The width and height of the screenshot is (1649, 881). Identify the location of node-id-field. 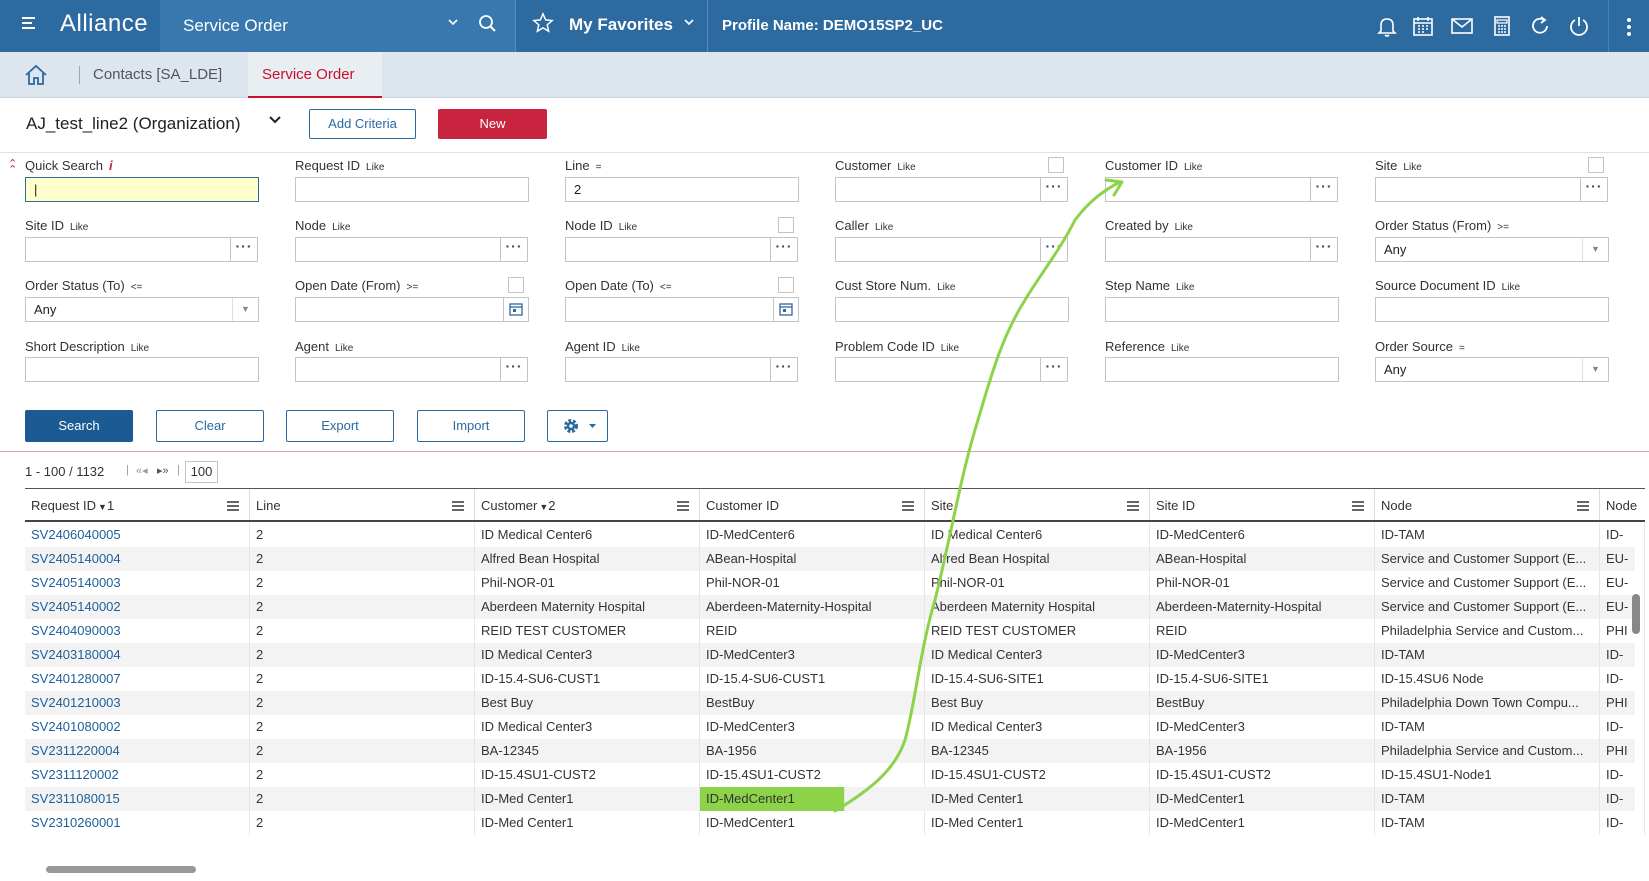
(668, 249).